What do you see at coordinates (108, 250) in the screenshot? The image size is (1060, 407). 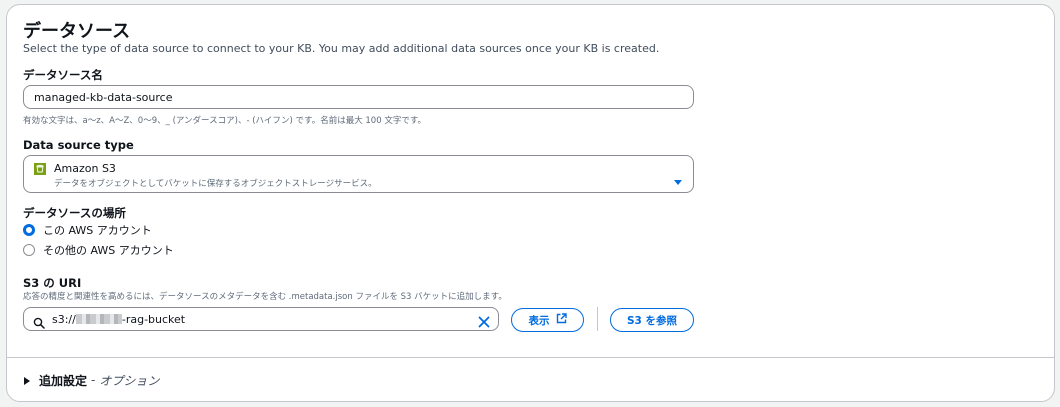 I see `radio-label-other-account: その他の AWS アカウント` at bounding box center [108, 250].